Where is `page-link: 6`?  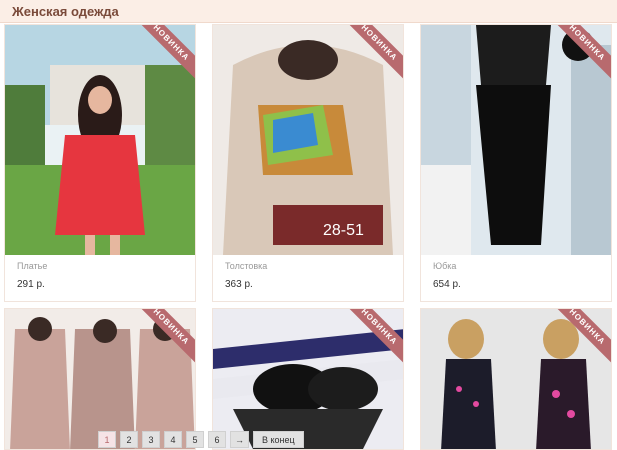
page-link: 6 is located at coordinates (217, 439).